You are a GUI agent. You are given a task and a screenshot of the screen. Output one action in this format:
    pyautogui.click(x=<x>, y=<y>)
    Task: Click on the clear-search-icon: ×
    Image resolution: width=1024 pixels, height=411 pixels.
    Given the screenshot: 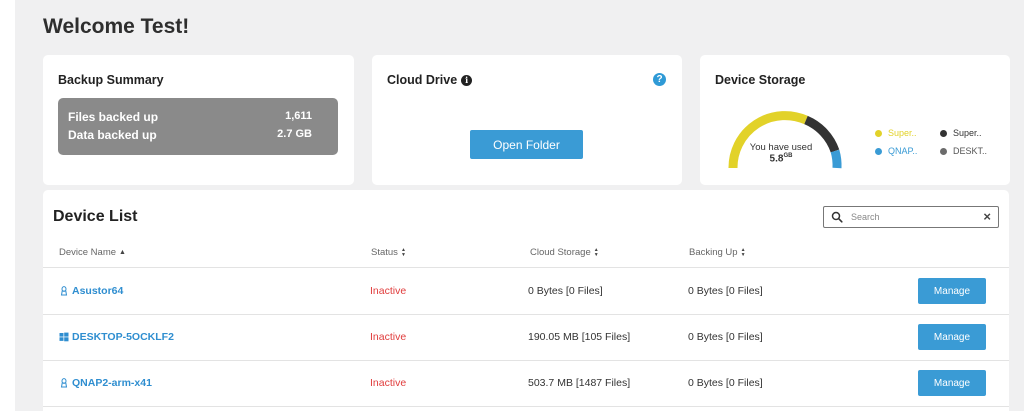 What is the action you would take?
    pyautogui.click(x=987, y=216)
    